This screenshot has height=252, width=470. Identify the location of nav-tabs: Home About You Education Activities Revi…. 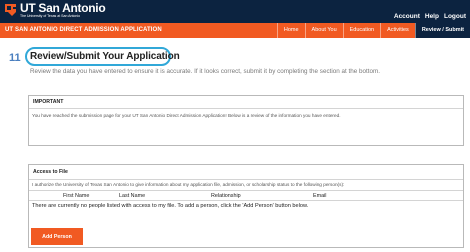
(373, 30).